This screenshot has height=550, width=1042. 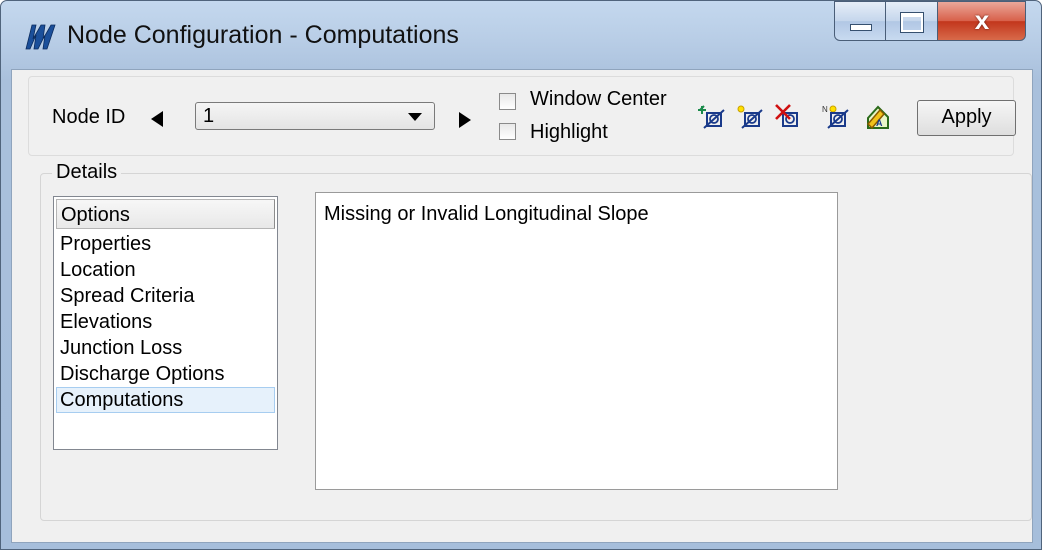 I want to click on previous-node-arrow-icon, so click(x=157, y=119).